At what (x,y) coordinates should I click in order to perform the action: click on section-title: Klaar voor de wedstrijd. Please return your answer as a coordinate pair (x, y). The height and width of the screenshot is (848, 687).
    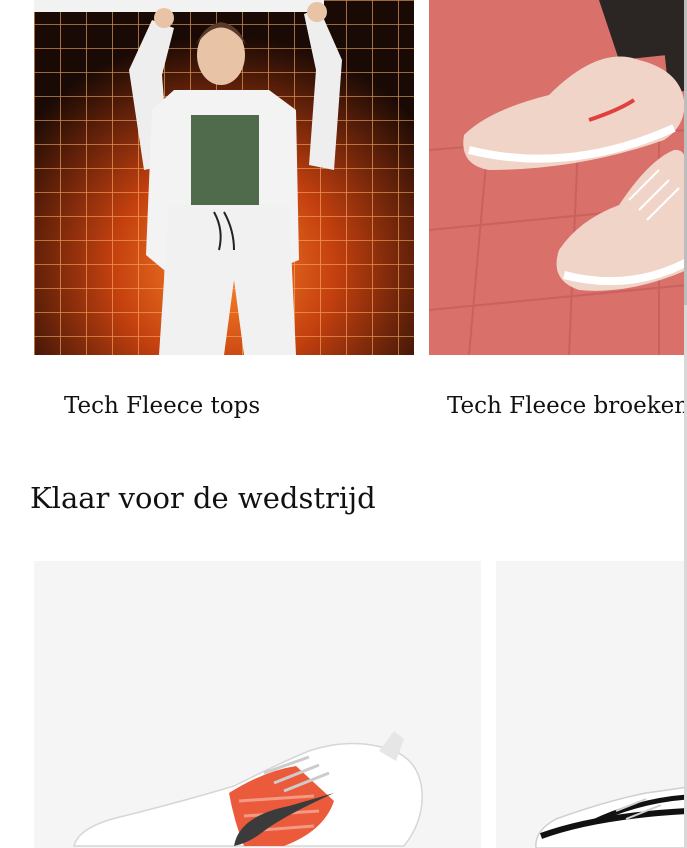
    Looking at the image, I should click on (203, 498).